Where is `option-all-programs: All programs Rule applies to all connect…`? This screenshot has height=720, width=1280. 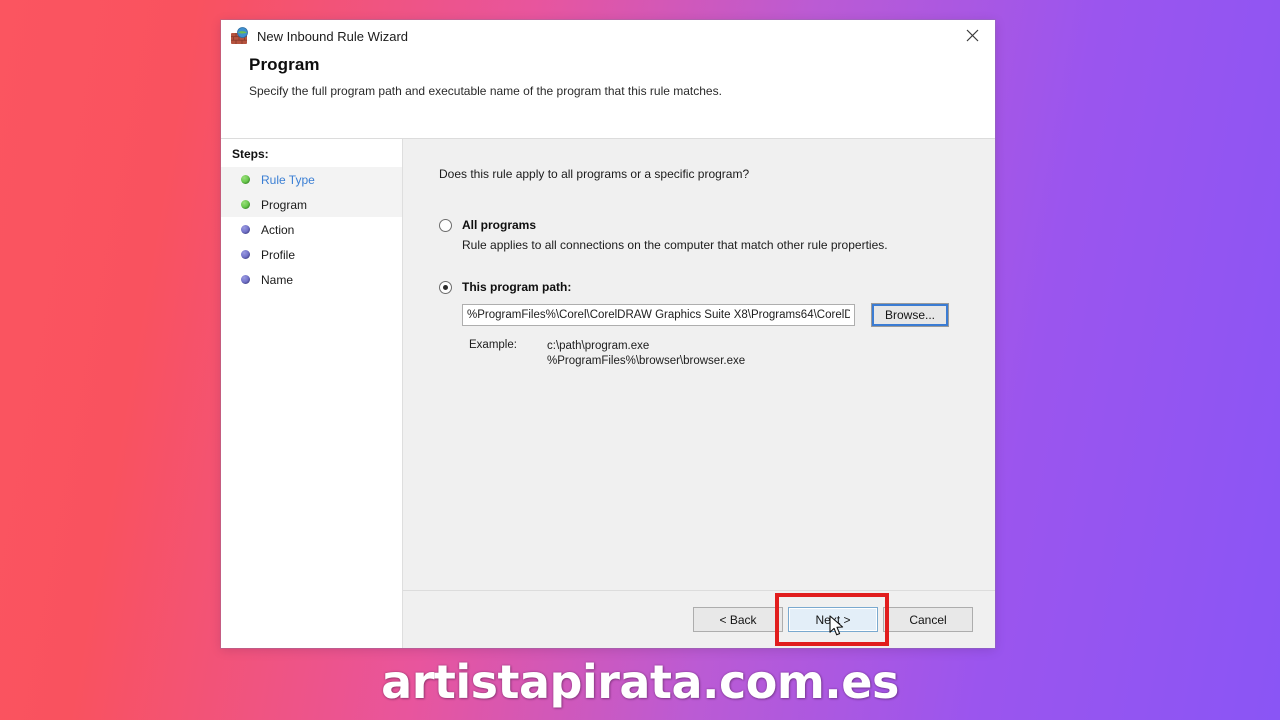
option-all-programs: All programs Rule applies to all connect… is located at coordinates (703, 235).